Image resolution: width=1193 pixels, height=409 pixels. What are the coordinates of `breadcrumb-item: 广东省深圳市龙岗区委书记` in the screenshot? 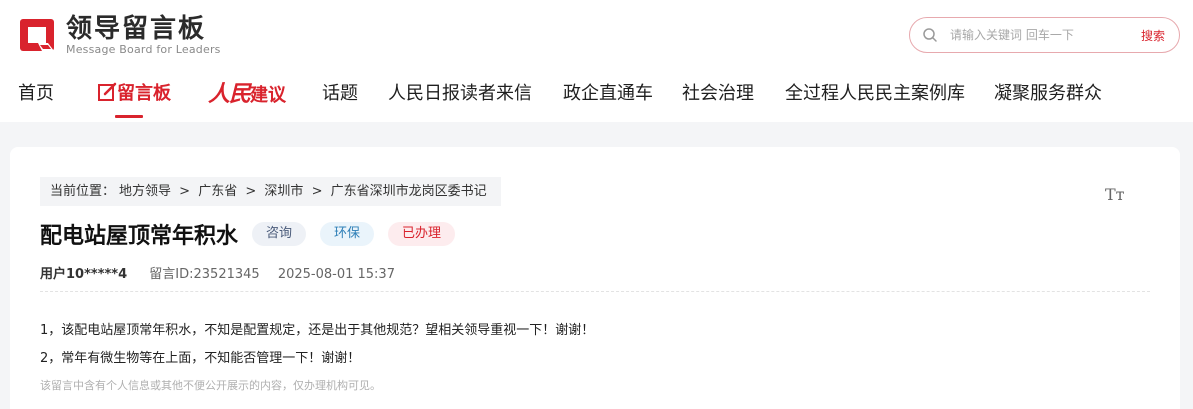 It's located at (409, 191).